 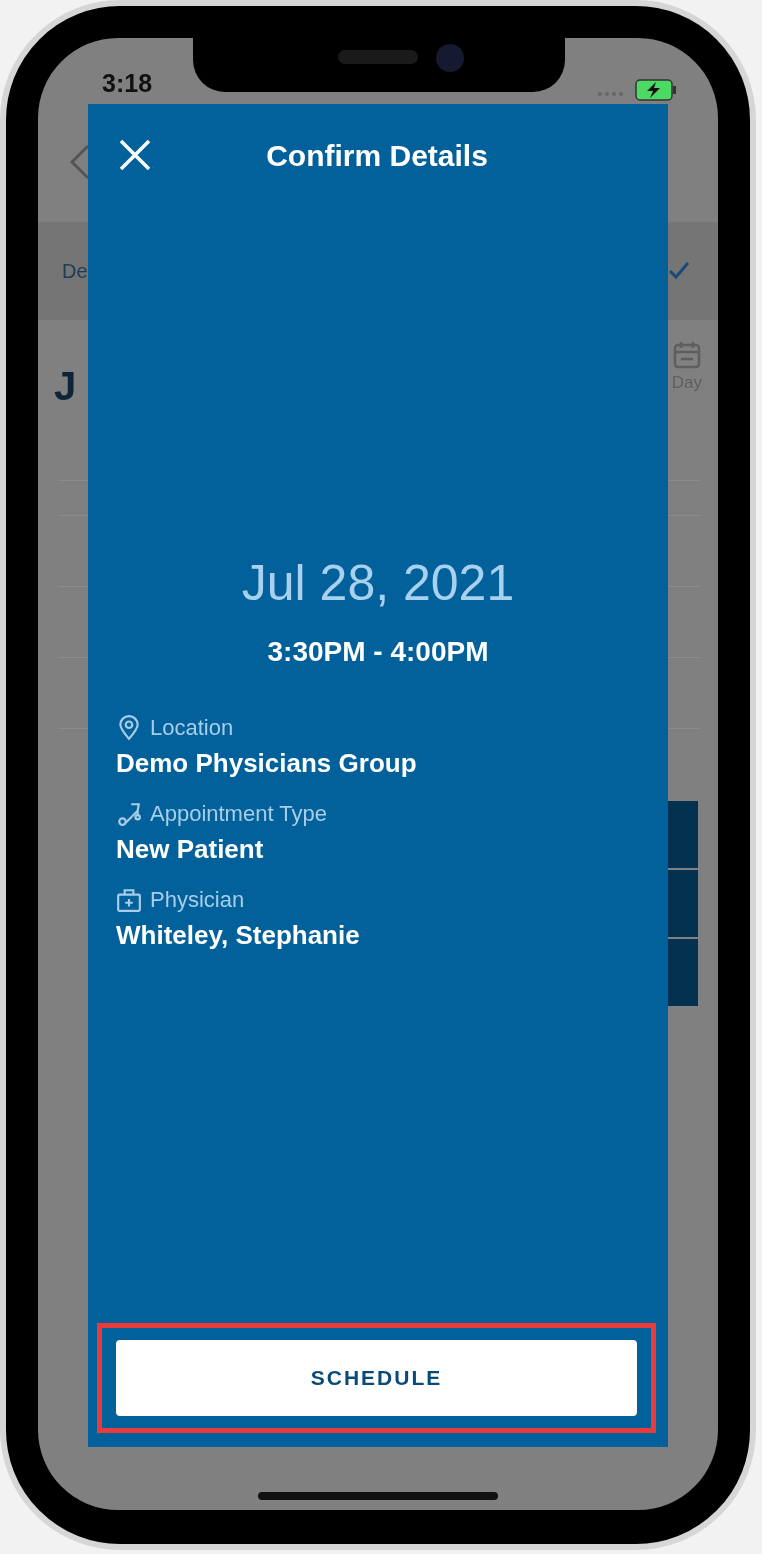 What do you see at coordinates (378, 57) in the screenshot?
I see `speaker-icon` at bounding box center [378, 57].